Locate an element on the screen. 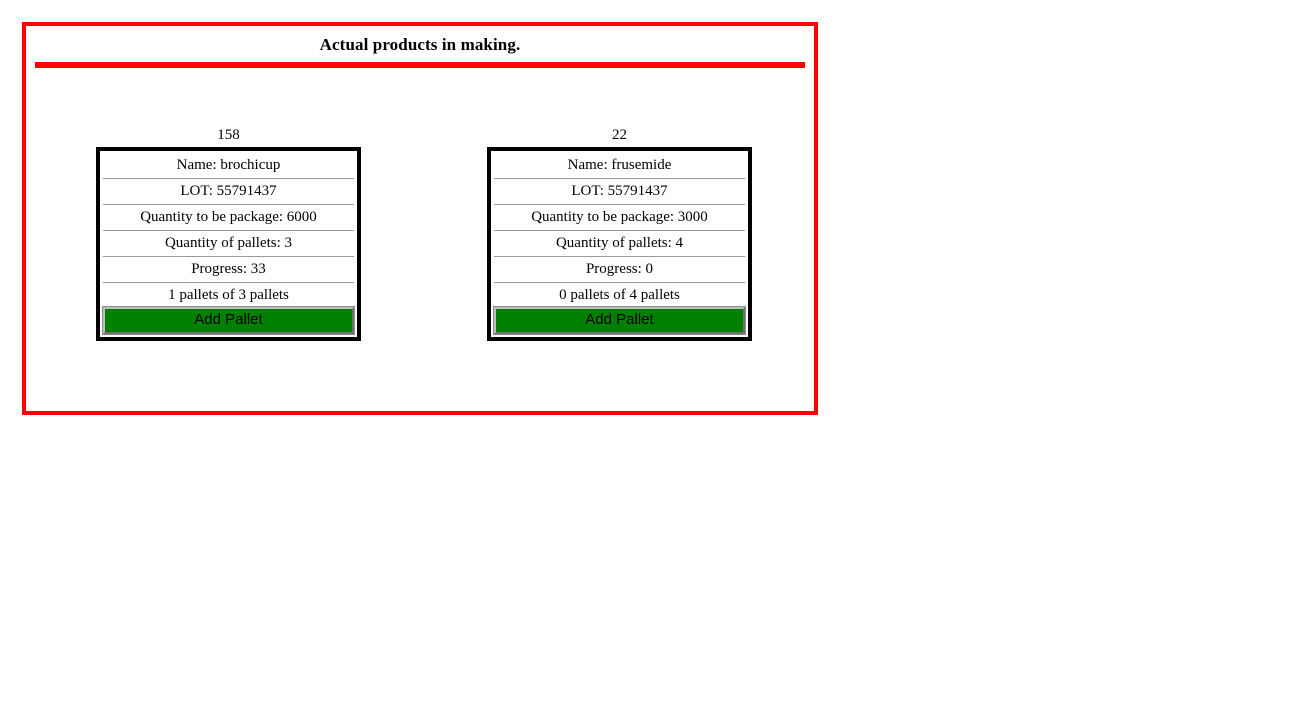 This screenshot has height=713, width=1290. product-quantity-pallets-row: Quantity of pallets: 4 is located at coordinates (619, 244).